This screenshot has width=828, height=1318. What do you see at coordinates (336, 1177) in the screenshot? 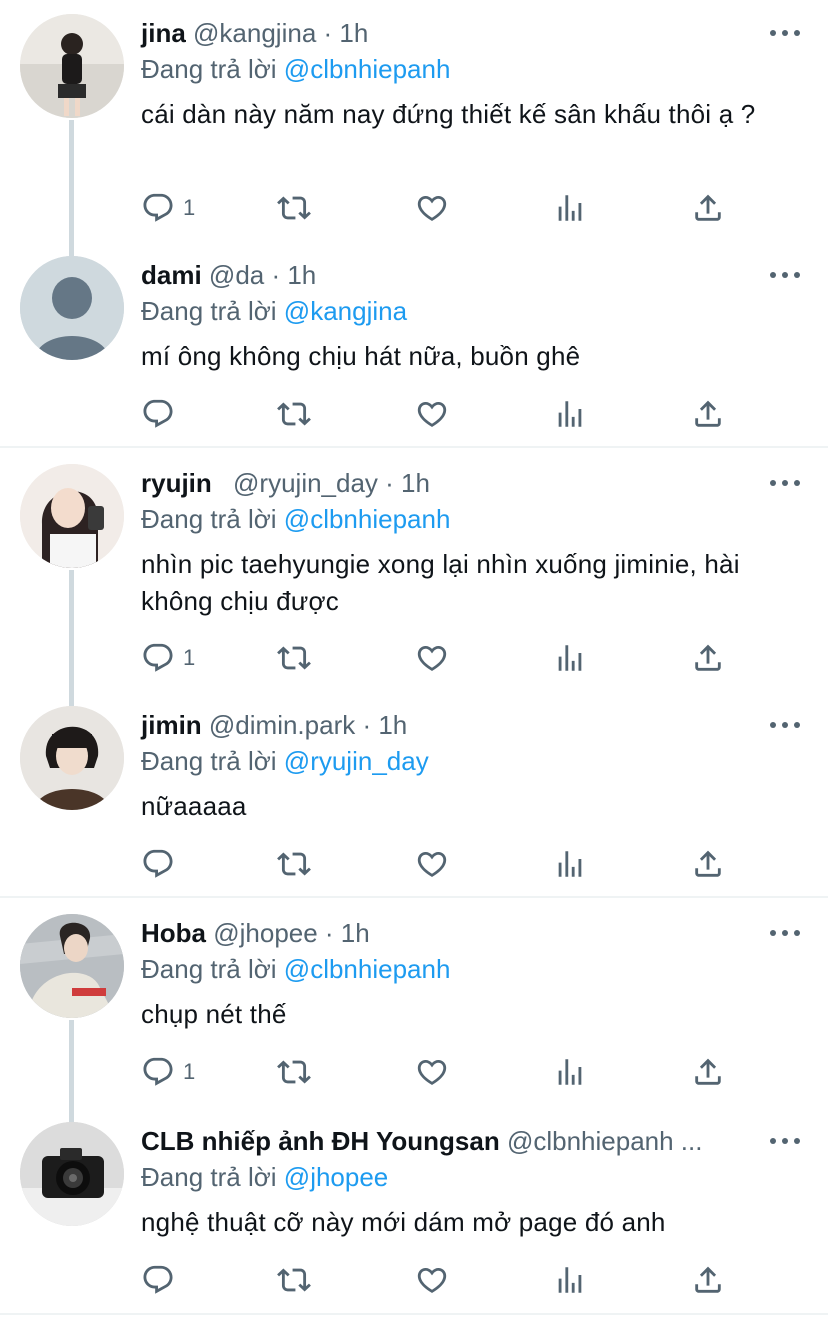
I see `mention-link: @jhopee` at bounding box center [336, 1177].